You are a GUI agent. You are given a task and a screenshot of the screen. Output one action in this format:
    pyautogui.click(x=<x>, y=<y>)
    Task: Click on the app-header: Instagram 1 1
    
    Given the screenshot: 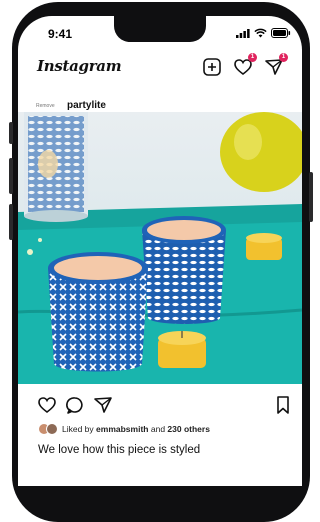 What is the action you would take?
    pyautogui.click(x=160, y=70)
    